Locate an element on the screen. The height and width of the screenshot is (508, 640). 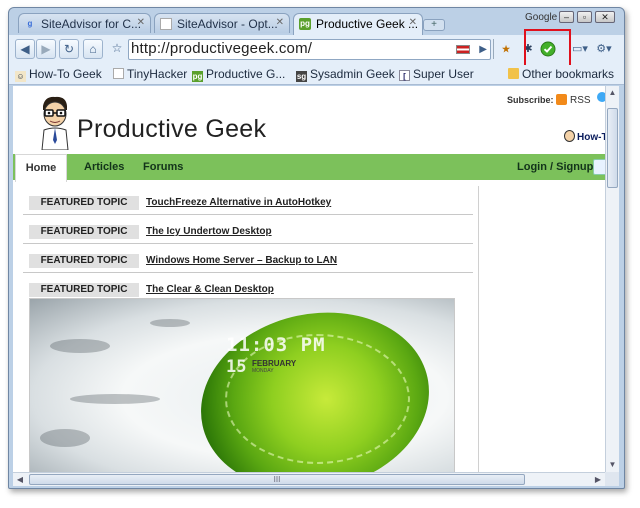
address-bar: http://productivegeek.com/ ▶ is located at coordinates (309, 49).